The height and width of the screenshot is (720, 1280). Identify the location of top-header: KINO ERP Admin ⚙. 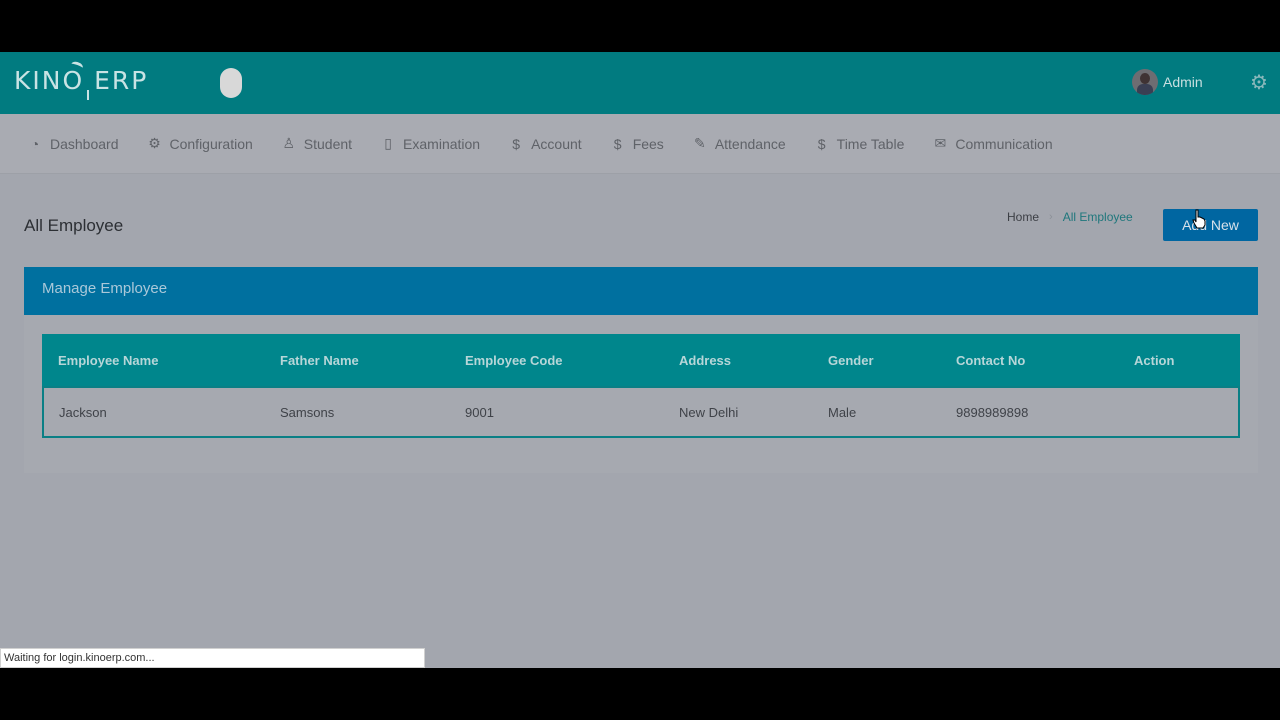
(640, 83).